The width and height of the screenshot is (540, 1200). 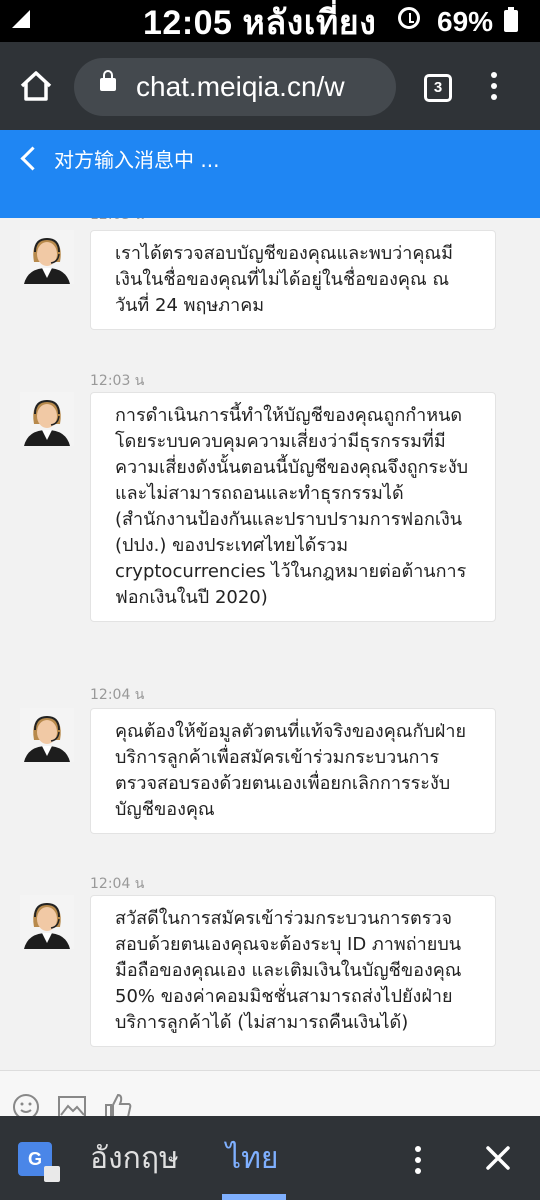 I want to click on source-language-tab: อังกฤษ, so click(x=134, y=1159).